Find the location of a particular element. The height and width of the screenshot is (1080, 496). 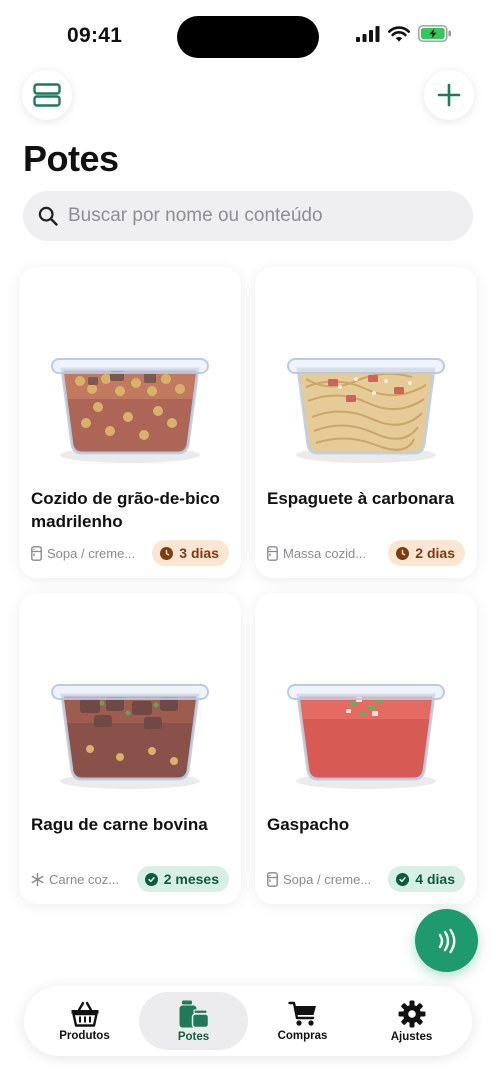

tab-label: Potes is located at coordinates (193, 1036).